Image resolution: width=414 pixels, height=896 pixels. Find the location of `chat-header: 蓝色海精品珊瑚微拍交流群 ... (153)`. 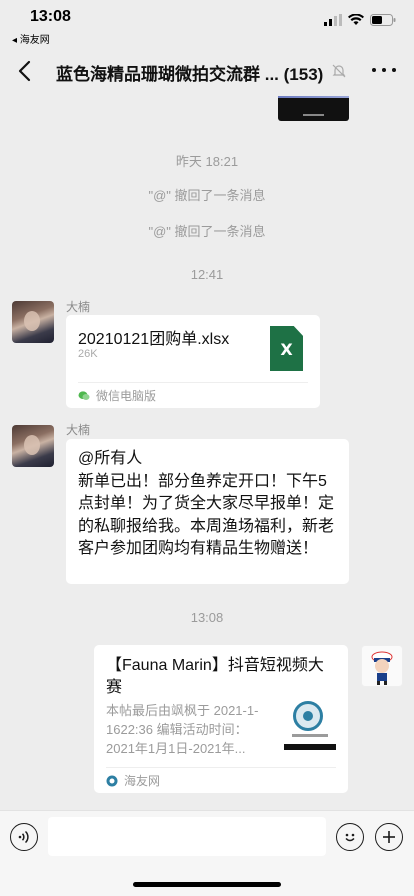

chat-header: 蓝色海精品珊瑚微拍交流群 ... (153) is located at coordinates (207, 71).